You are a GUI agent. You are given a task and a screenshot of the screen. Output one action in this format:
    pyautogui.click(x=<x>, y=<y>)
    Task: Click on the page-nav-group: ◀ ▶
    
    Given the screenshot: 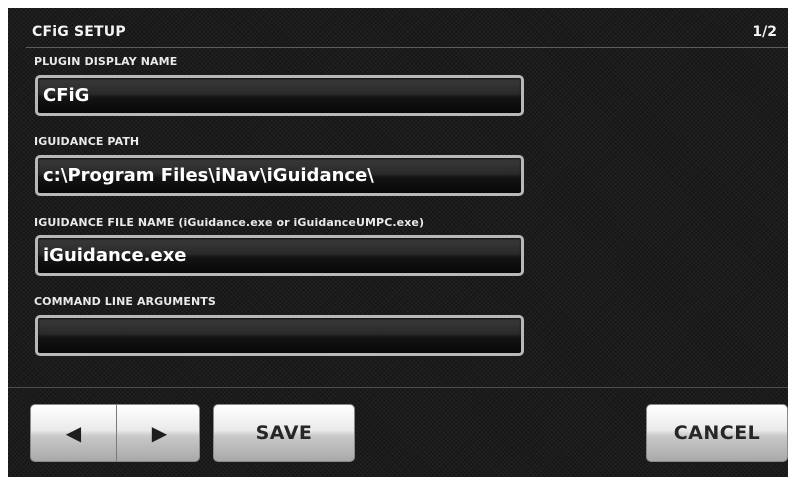 What is the action you would take?
    pyautogui.click(x=115, y=433)
    